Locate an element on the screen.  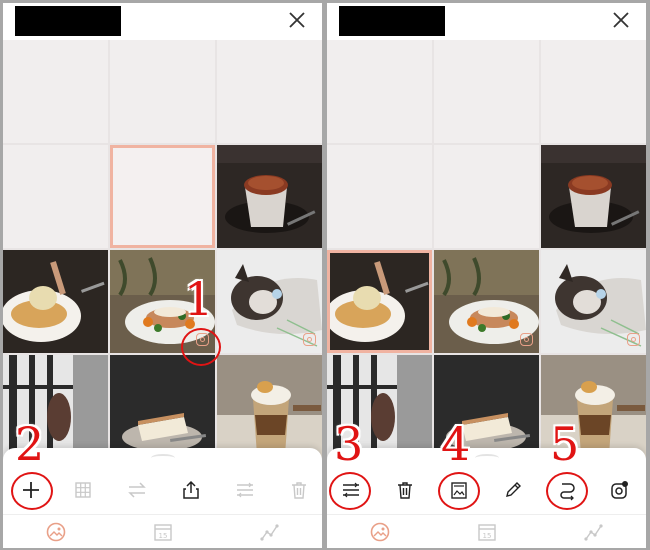
edit-button is located at coordinates (513, 490).